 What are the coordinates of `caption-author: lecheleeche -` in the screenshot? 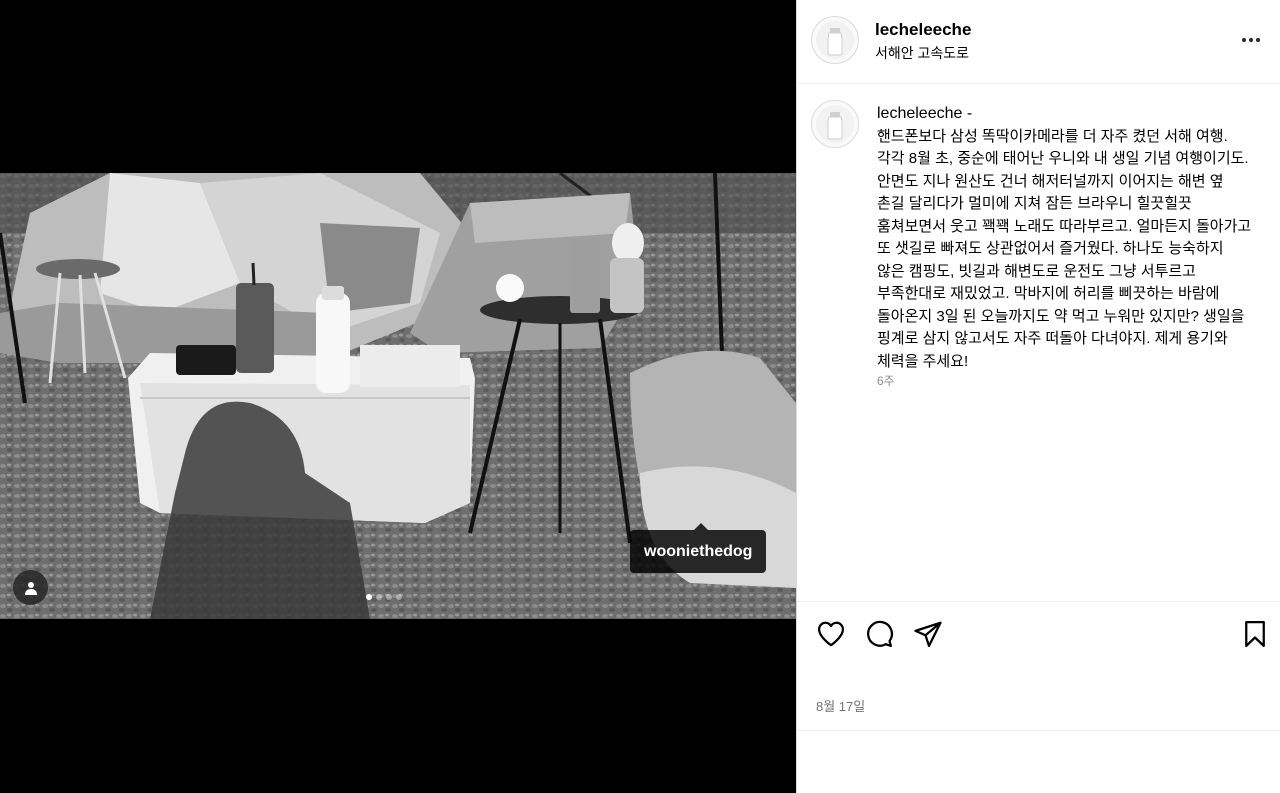 It's located at (924, 113).